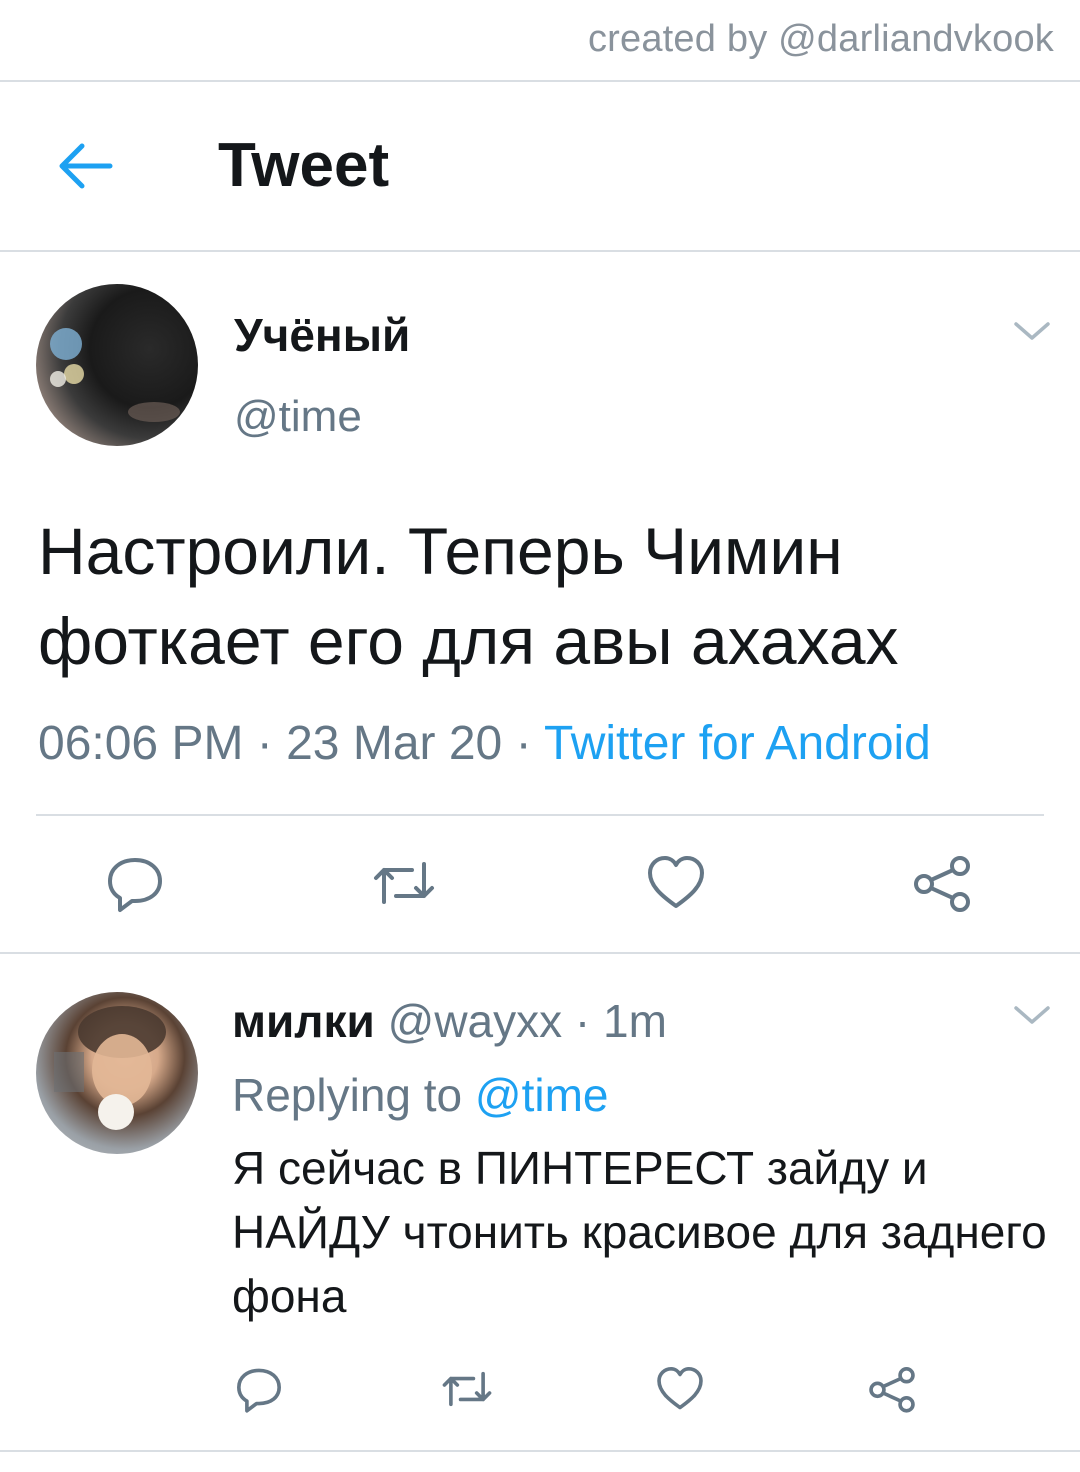 This screenshot has width=1080, height=1472. Describe the element at coordinates (540, 166) in the screenshot. I see `header-bar: Tweet` at that location.